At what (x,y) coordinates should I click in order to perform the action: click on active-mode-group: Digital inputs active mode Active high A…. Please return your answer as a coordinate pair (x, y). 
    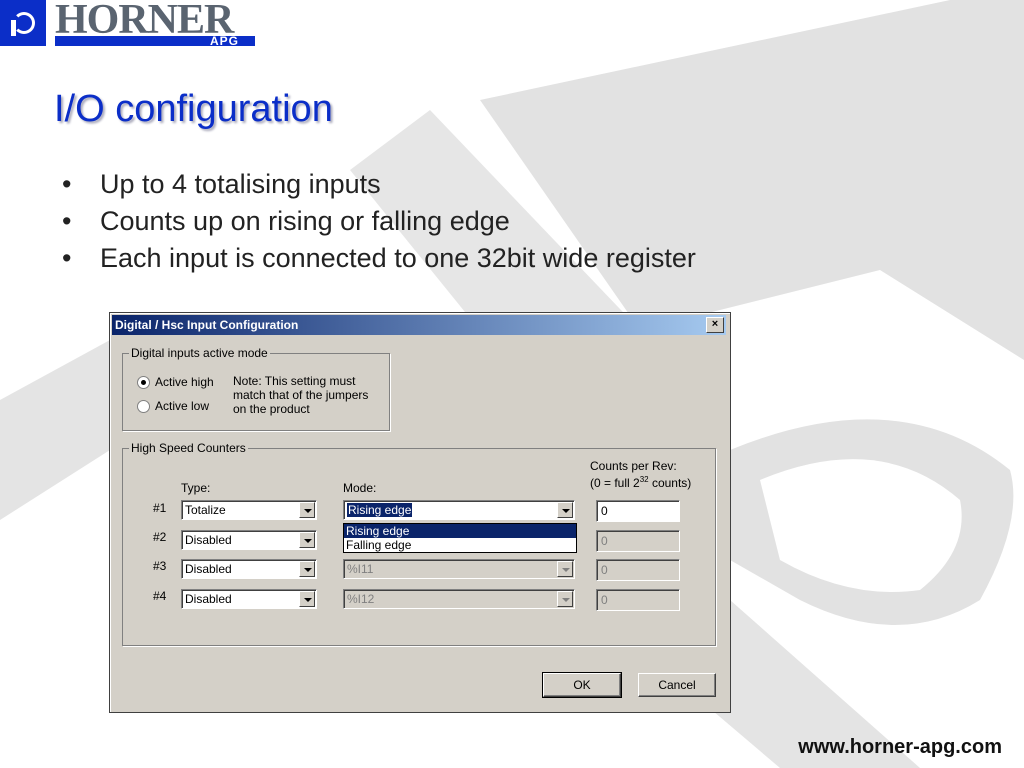
    Looking at the image, I should click on (256, 388).